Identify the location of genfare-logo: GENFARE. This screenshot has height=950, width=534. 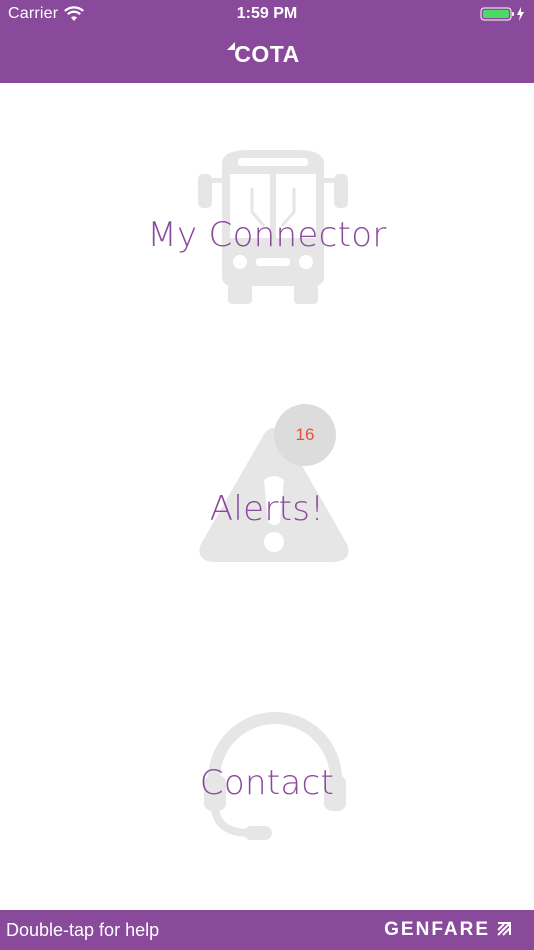
(437, 929).